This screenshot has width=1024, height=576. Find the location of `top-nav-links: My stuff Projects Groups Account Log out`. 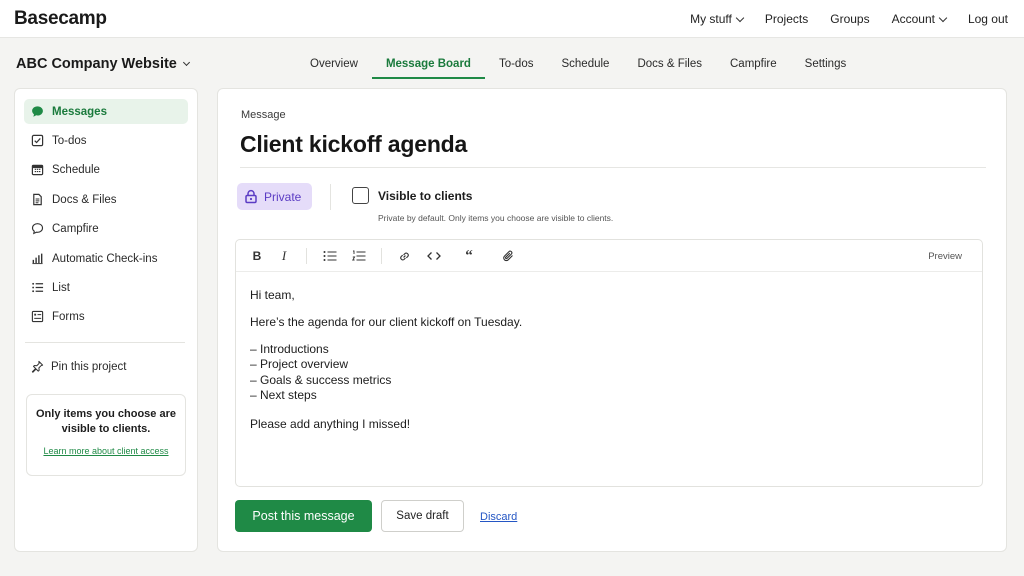

top-nav-links: My stuff Projects Groups Account Log out is located at coordinates (838, 19).